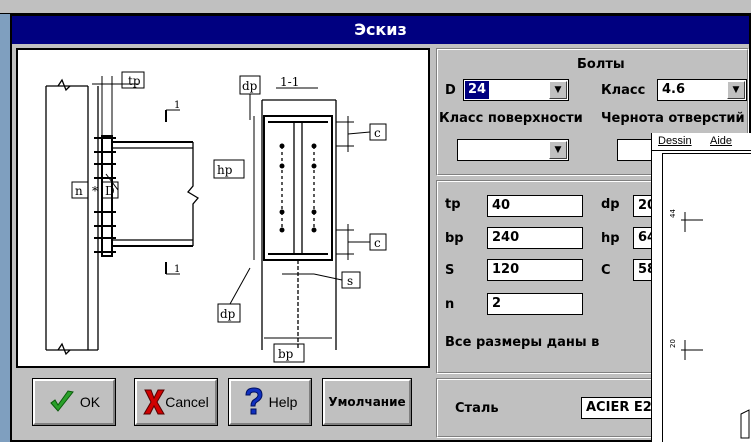 This screenshot has width=751, height=442. What do you see at coordinates (606, 270) in the screenshot?
I see `c-label: C` at bounding box center [606, 270].